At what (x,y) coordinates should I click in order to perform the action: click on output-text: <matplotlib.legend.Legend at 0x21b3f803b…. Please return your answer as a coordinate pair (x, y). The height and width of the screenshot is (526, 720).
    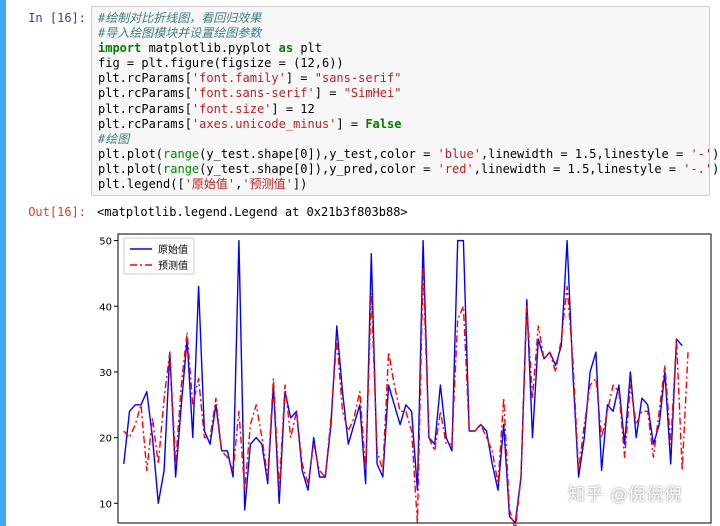
    Looking at the image, I should click on (252, 212).